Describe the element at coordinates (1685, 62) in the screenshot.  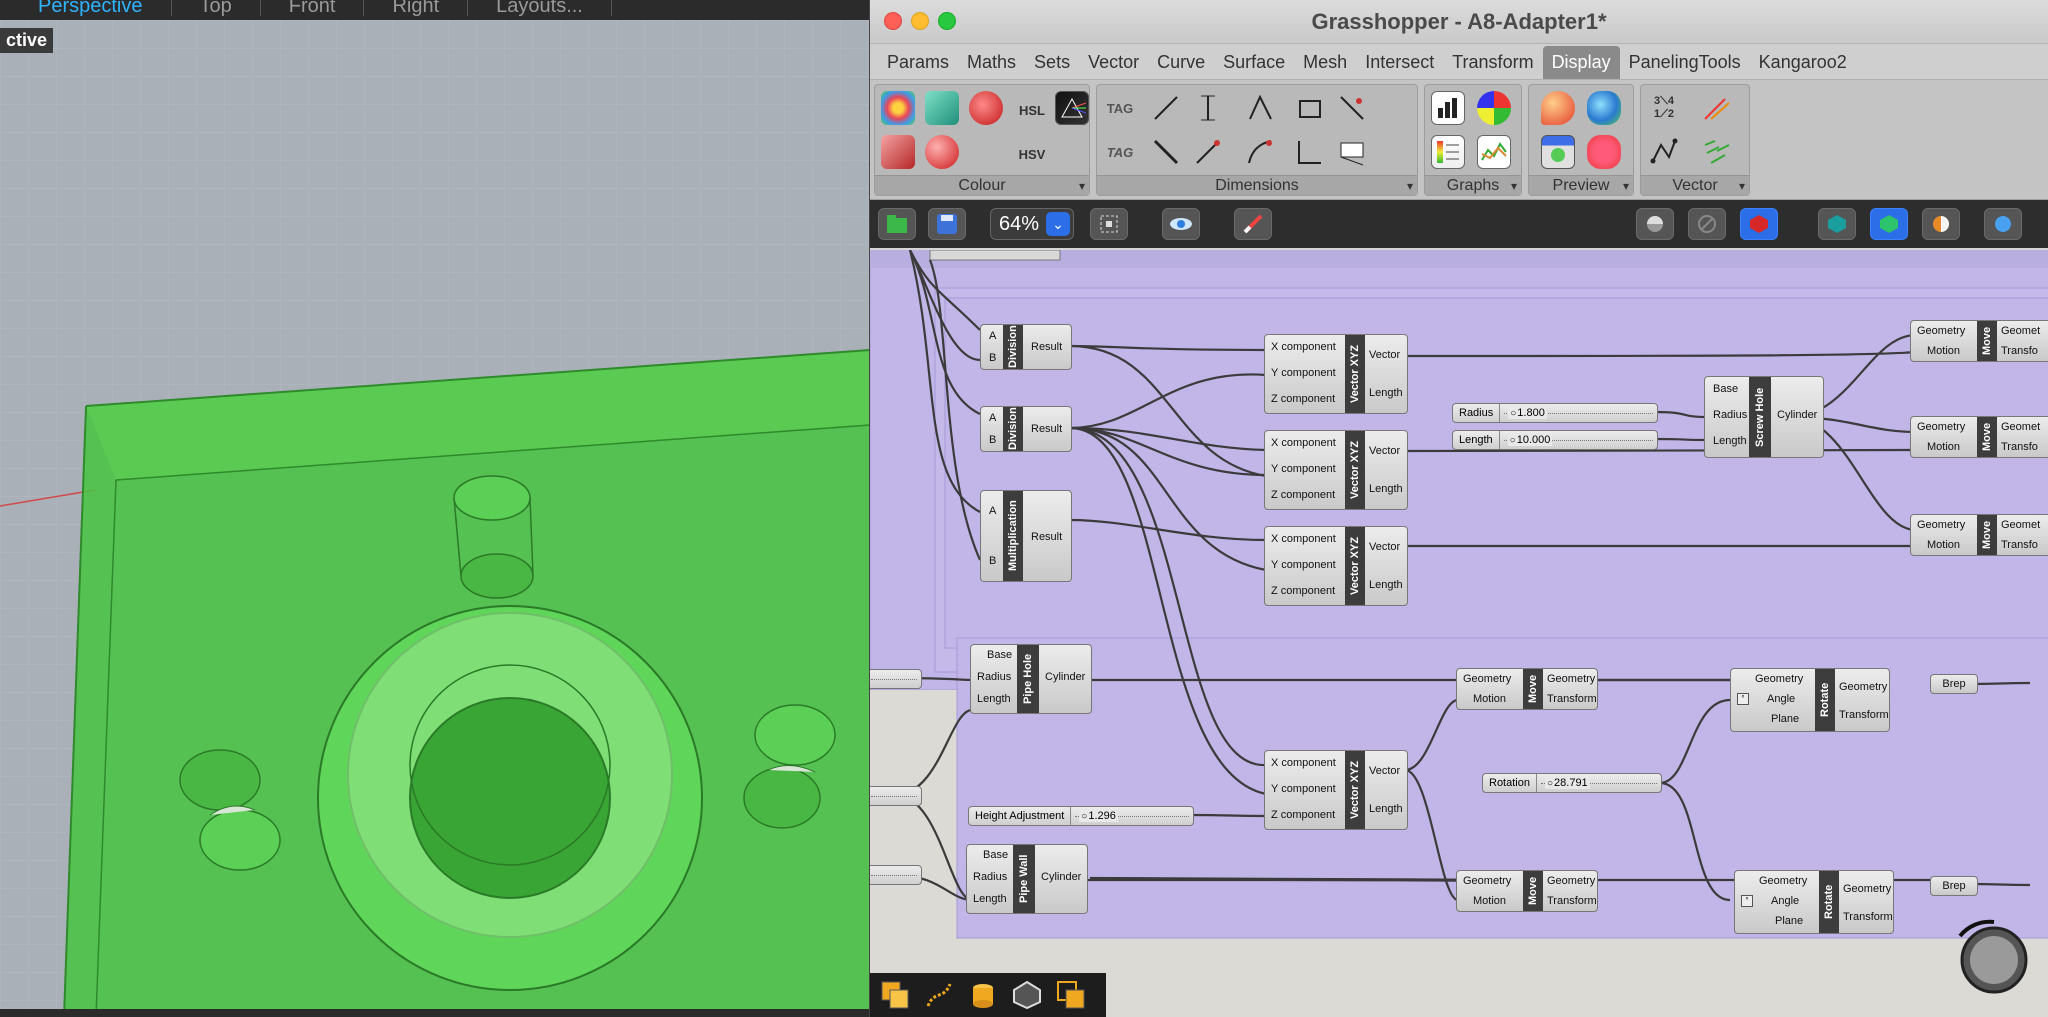
I see `tab-panelingtools: PanelingTools` at that location.